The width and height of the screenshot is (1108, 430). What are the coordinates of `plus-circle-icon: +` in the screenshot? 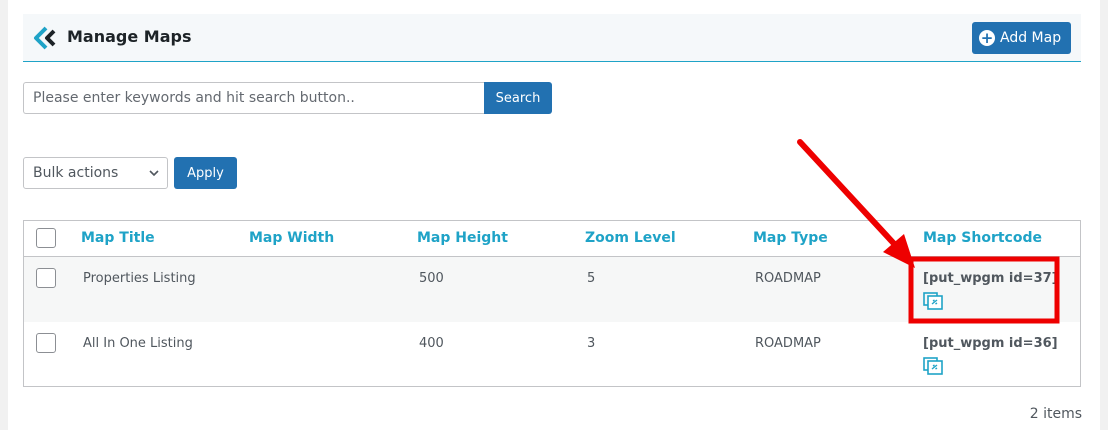 It's located at (987, 38).